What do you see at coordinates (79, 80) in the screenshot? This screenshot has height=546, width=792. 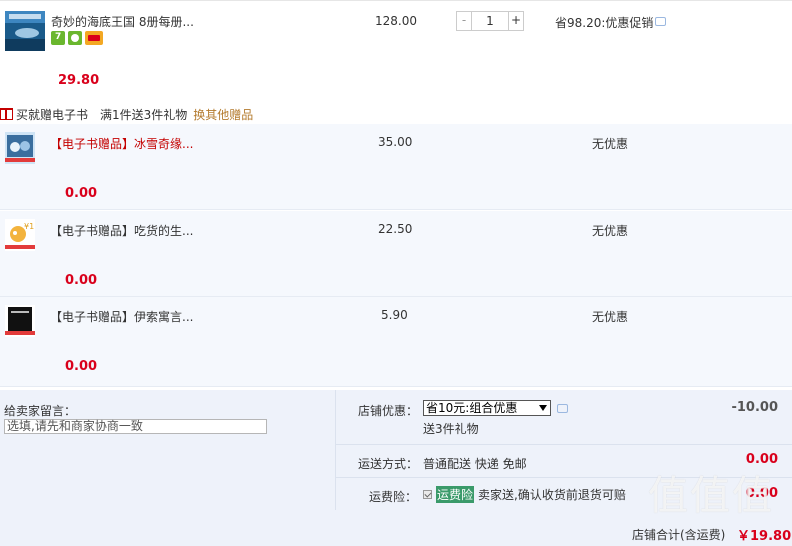 I see `item-subtotal: 29.80` at bounding box center [79, 80].